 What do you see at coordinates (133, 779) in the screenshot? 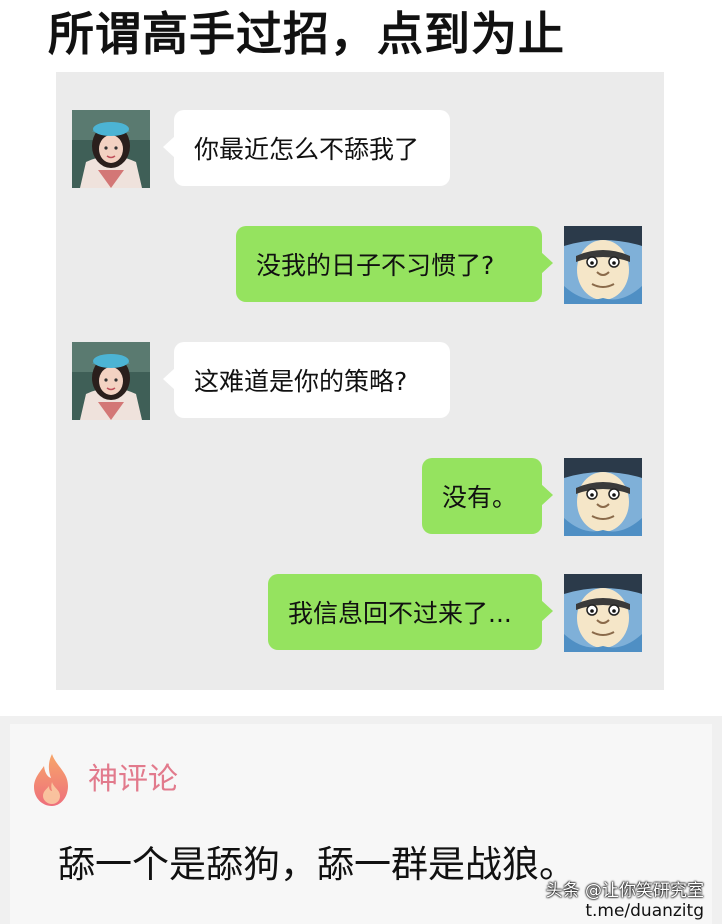
I see `comment-label: 神评论` at bounding box center [133, 779].